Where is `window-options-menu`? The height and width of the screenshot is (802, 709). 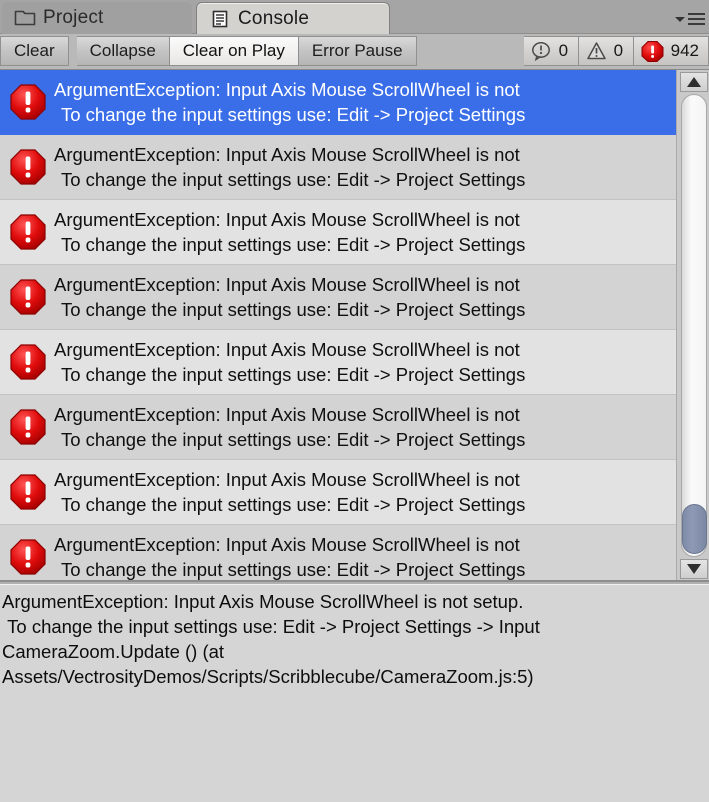 window-options-menu is located at coordinates (690, 19).